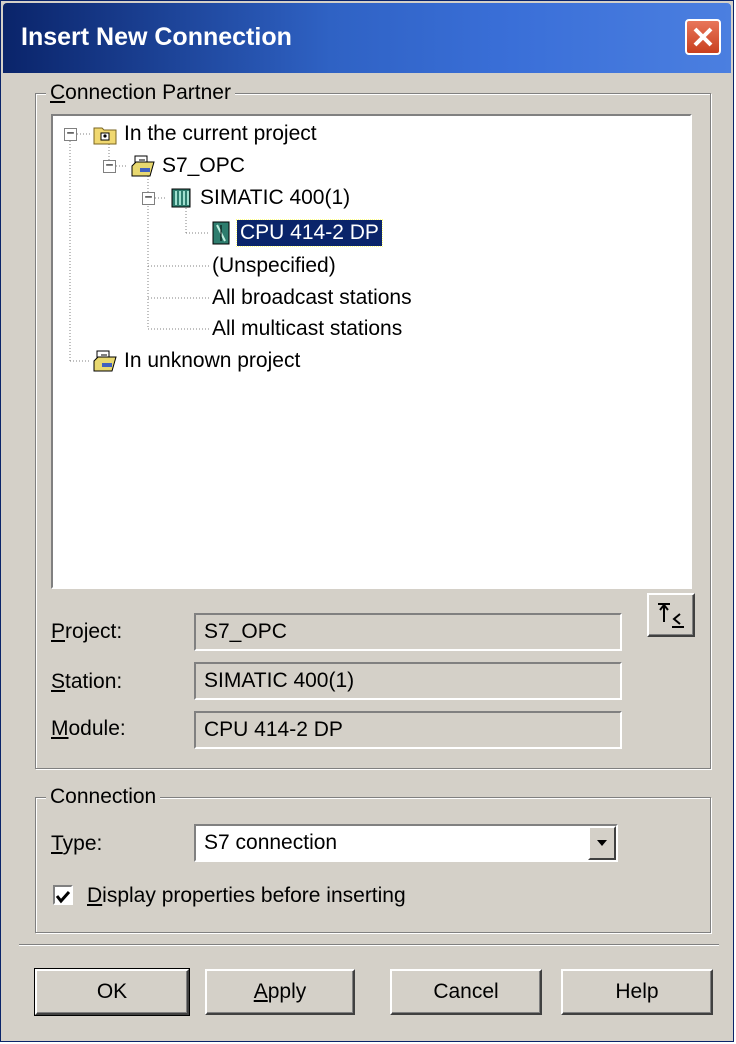  Describe the element at coordinates (408, 632) in the screenshot. I see `project-field: S7_OPC` at that location.